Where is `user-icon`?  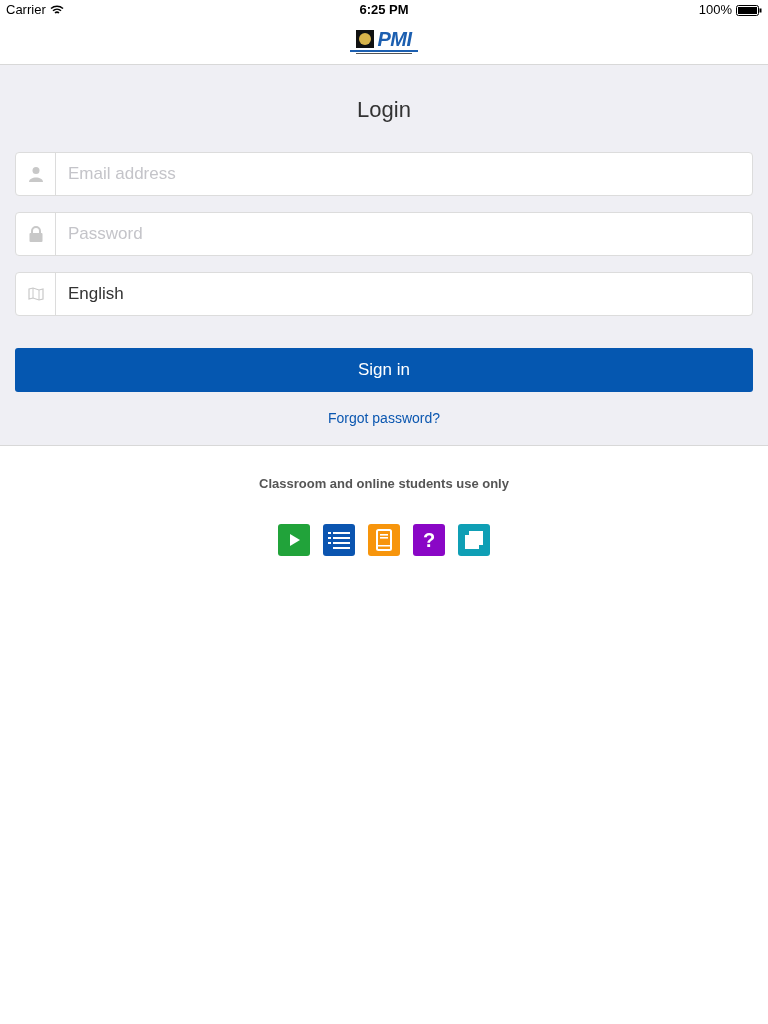
user-icon is located at coordinates (35, 174).